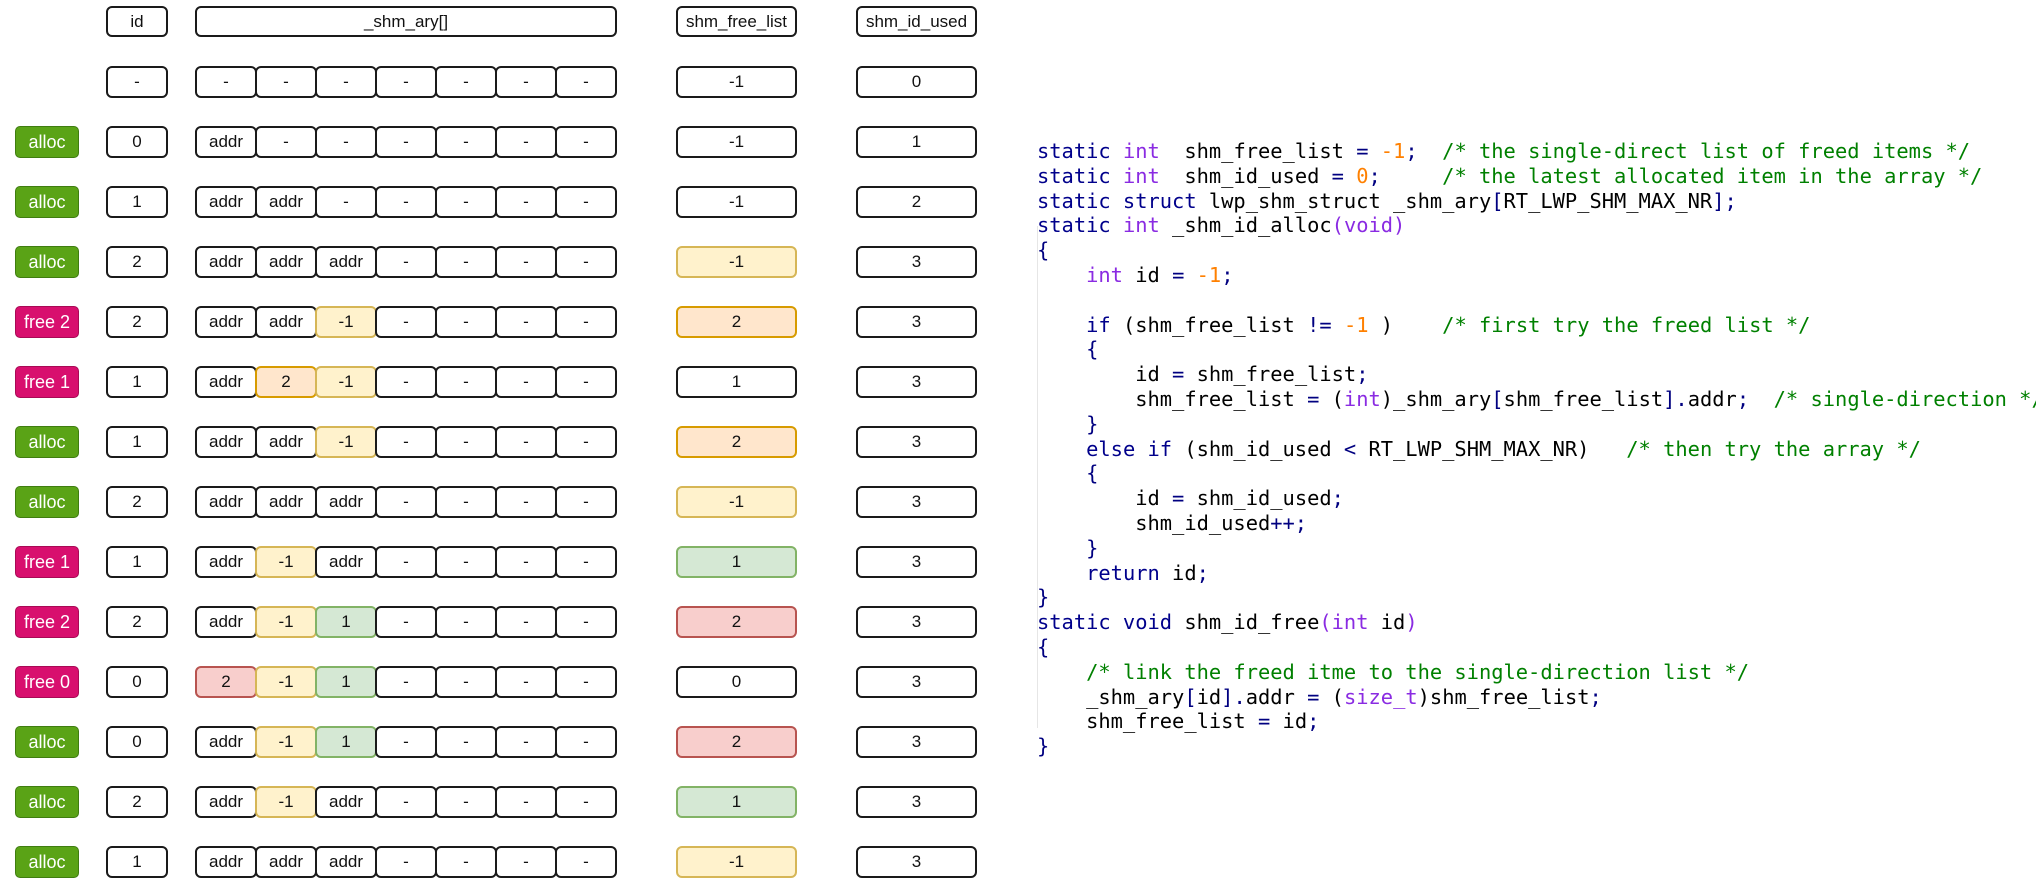  What do you see at coordinates (226, 682) in the screenshot?
I see `shm-ary-cell: 2` at bounding box center [226, 682].